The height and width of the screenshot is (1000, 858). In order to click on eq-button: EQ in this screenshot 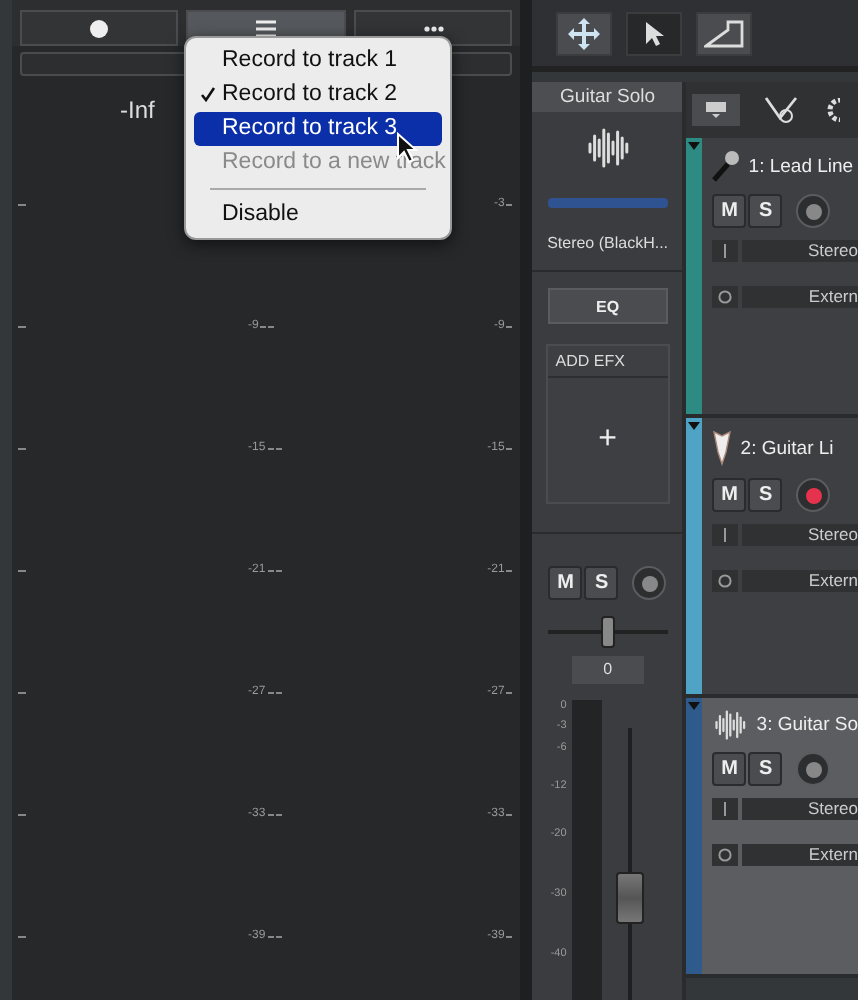, I will do `click(607, 306)`.